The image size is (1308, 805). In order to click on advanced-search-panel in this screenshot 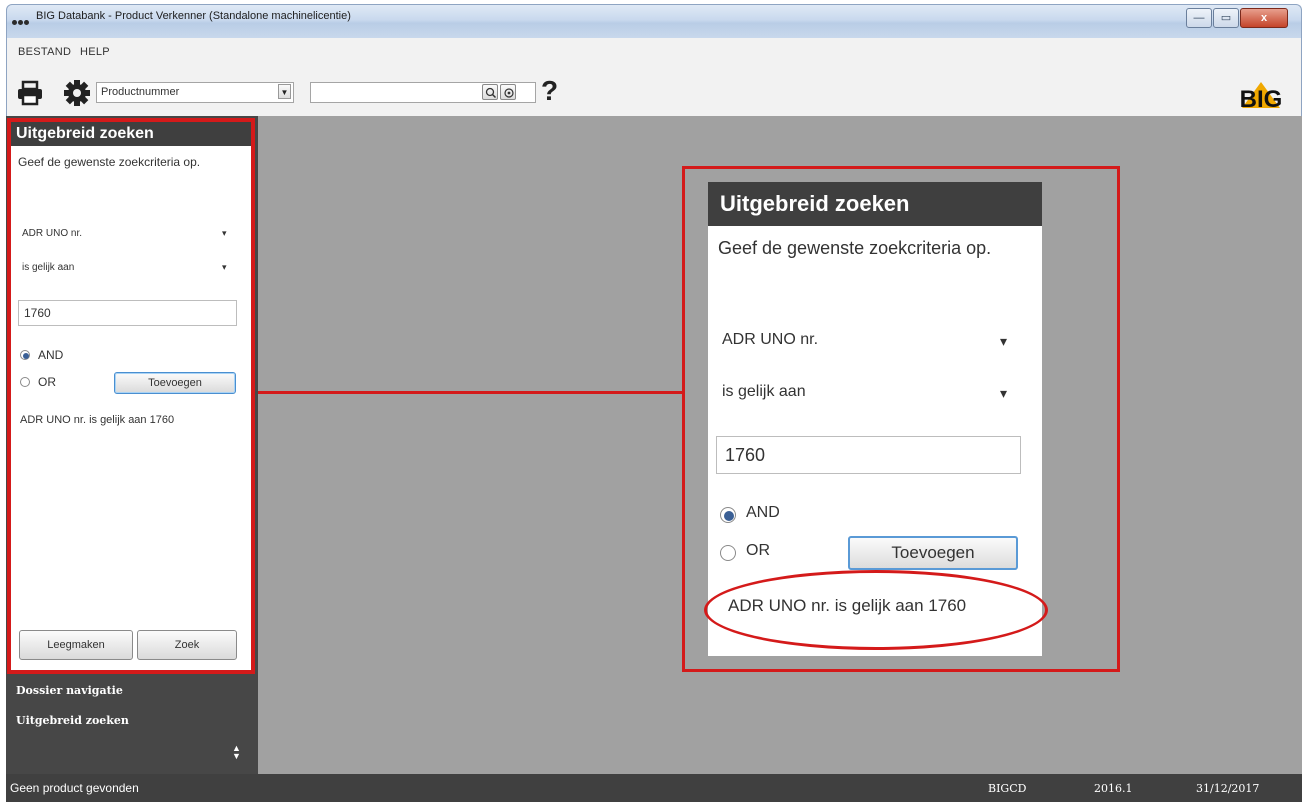, I will do `click(131, 396)`.